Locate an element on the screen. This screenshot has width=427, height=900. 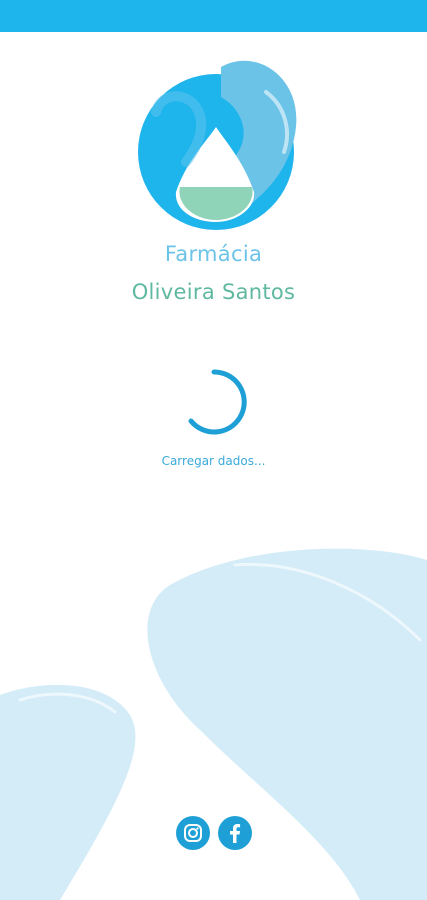
loading-spinner-icon is located at coordinates (217, 402).